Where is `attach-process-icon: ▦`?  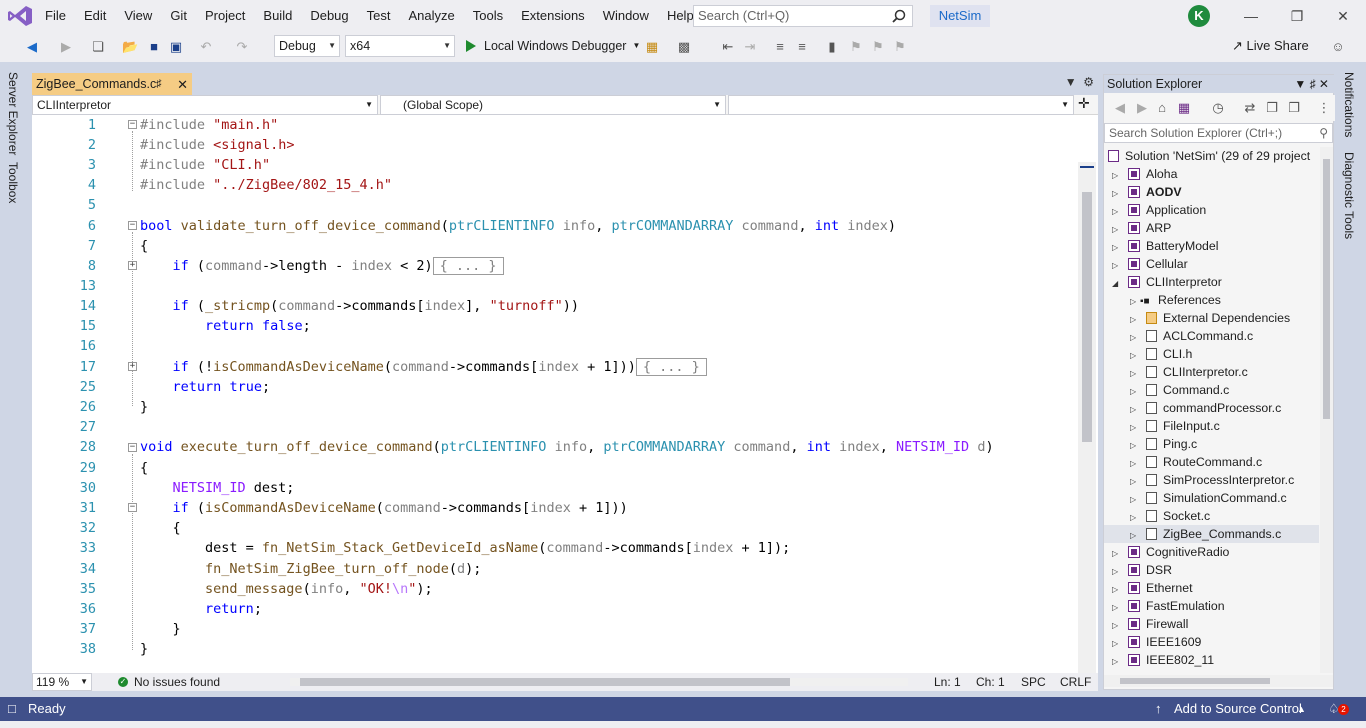 attach-process-icon: ▦ is located at coordinates (652, 47).